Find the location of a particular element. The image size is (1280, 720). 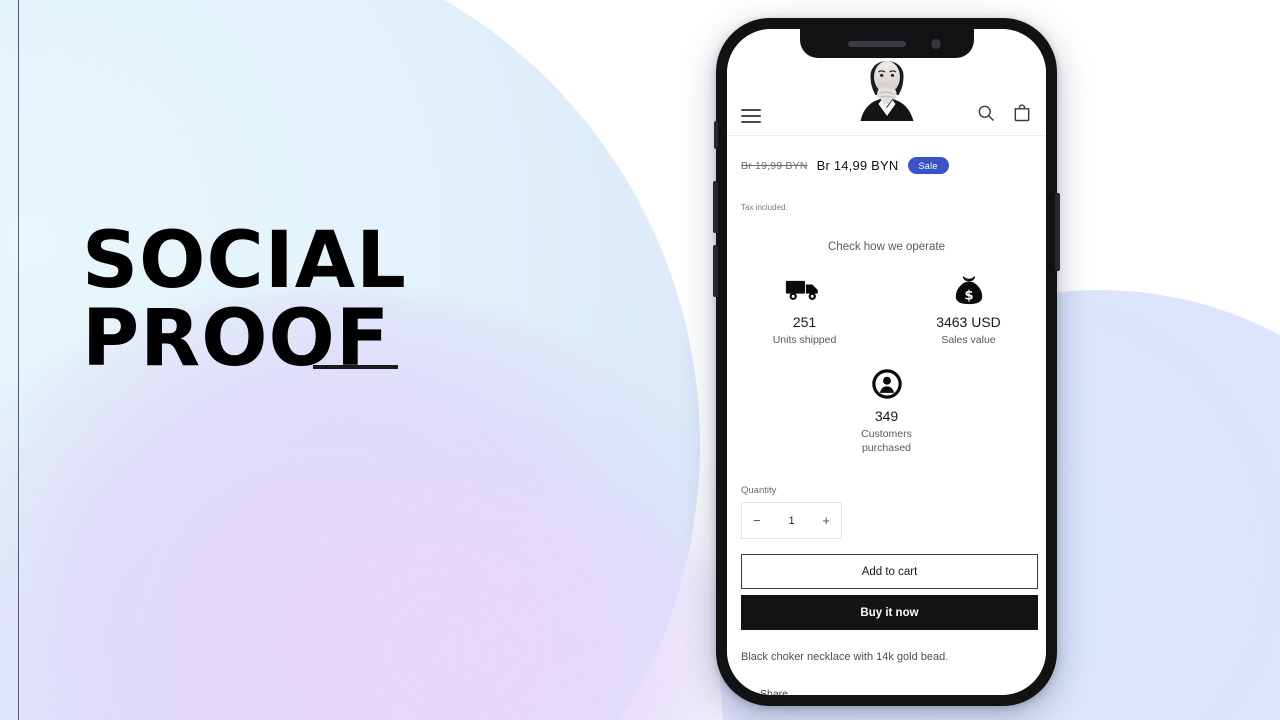

stat-value: 3463 USD is located at coordinates (968, 322).